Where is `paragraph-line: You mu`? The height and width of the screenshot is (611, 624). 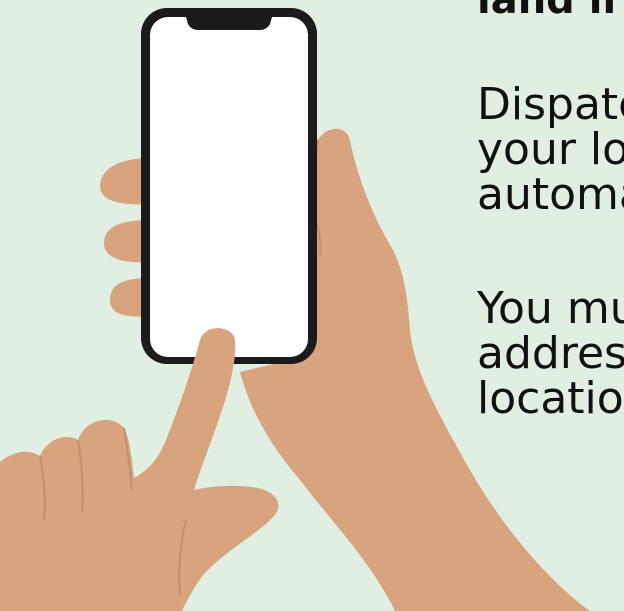
paragraph-line: You mu is located at coordinates (550, 308).